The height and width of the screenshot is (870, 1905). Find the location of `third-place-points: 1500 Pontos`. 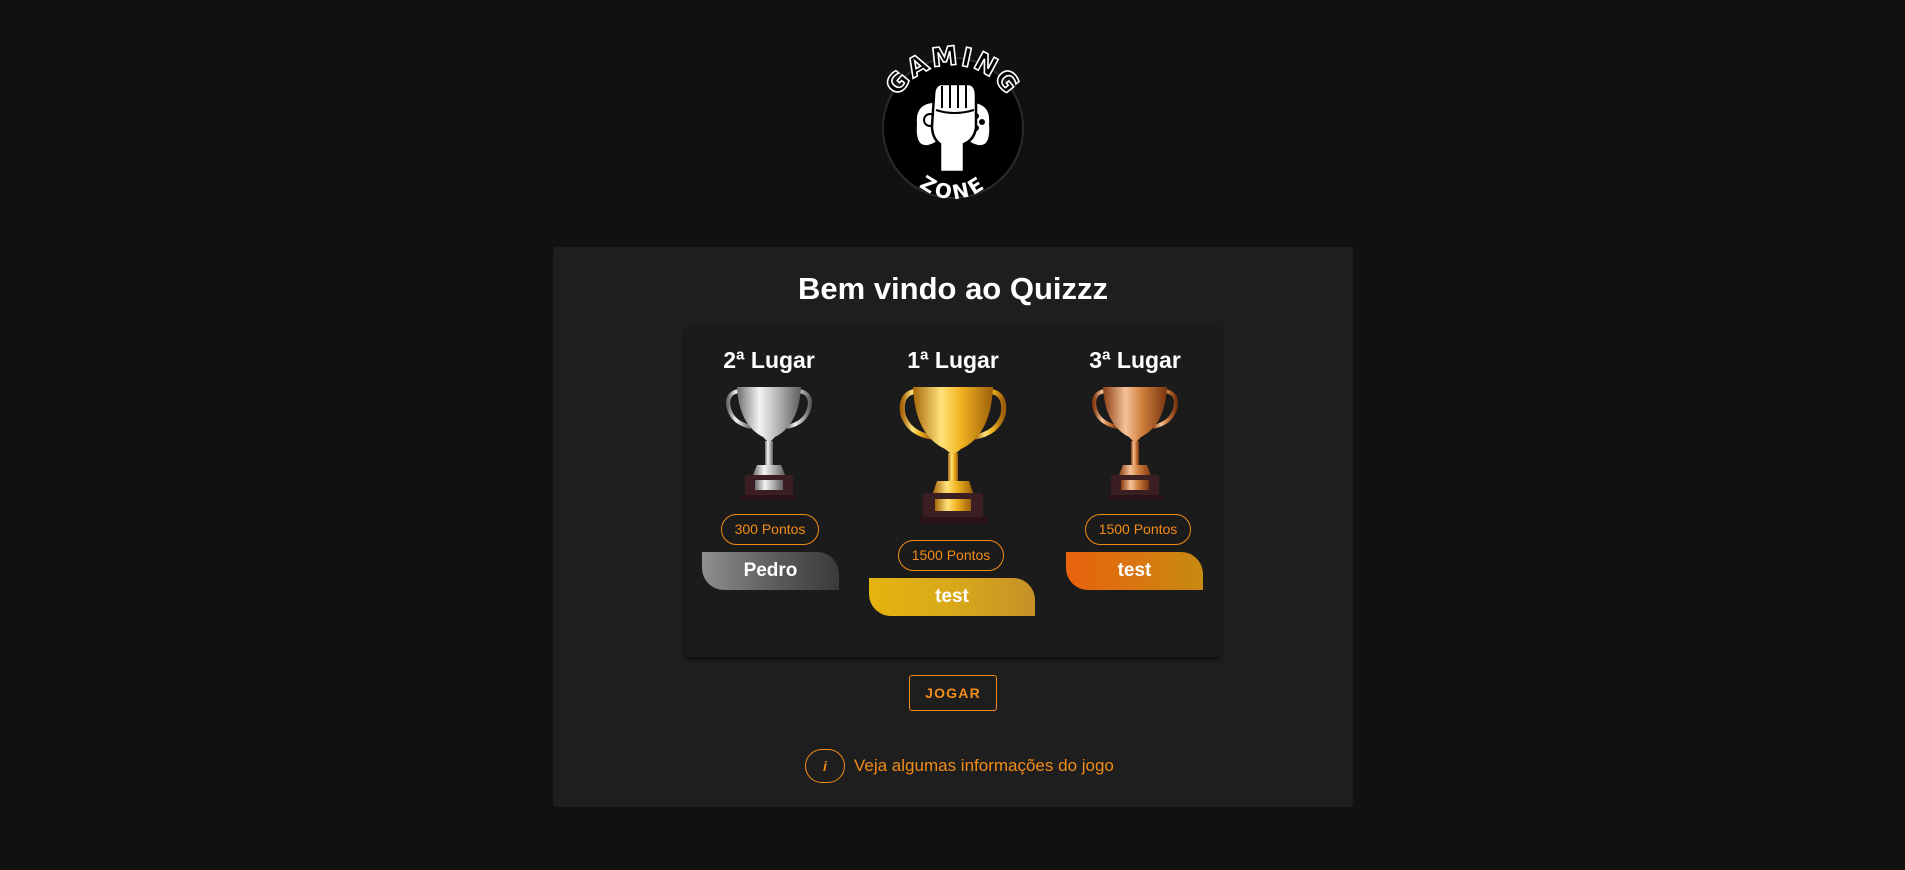

third-place-points: 1500 Pontos is located at coordinates (1138, 529).